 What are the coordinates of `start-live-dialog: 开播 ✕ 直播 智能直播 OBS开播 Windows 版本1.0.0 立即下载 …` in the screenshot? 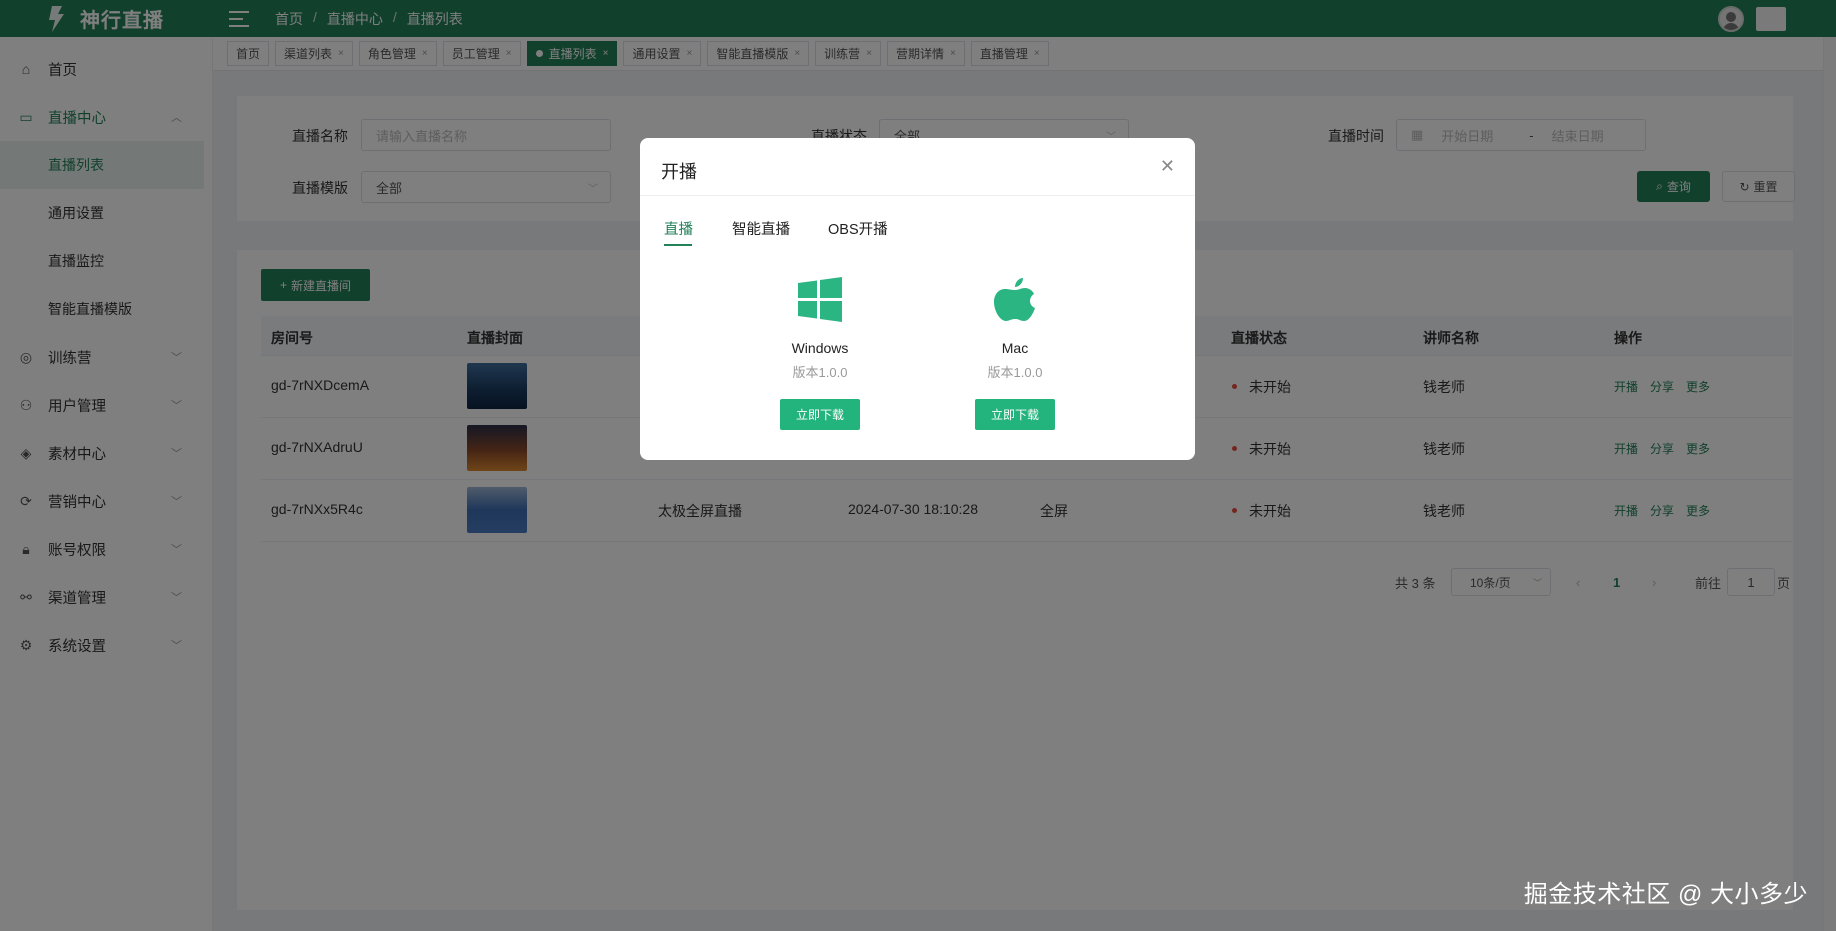 It's located at (917, 299).